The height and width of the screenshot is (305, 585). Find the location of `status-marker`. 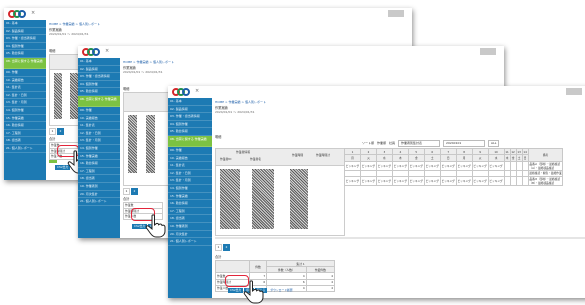

status-marker is located at coordinates (53, 161).